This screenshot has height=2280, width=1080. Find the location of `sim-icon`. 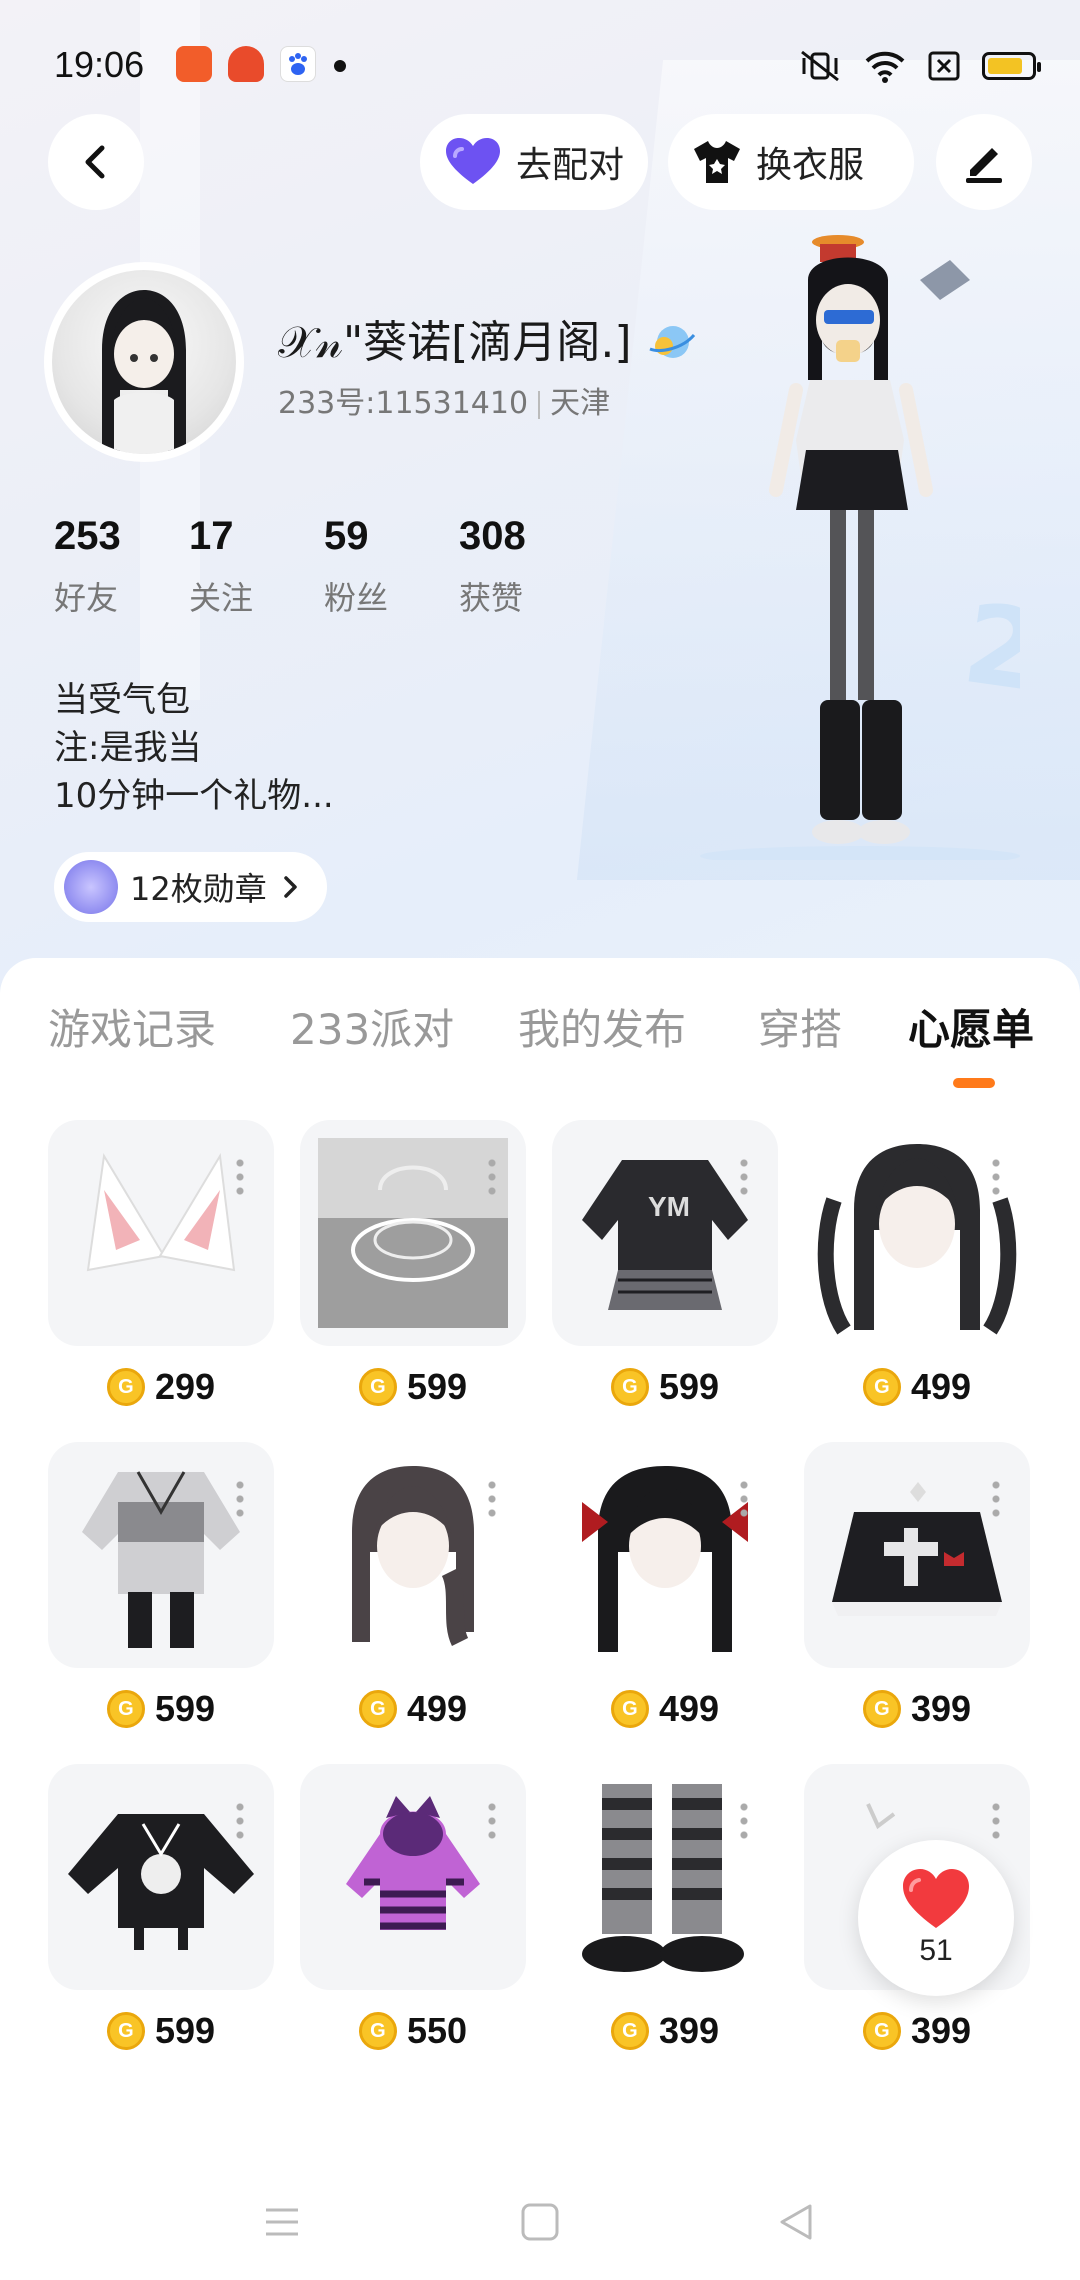

sim-icon is located at coordinates (944, 66).